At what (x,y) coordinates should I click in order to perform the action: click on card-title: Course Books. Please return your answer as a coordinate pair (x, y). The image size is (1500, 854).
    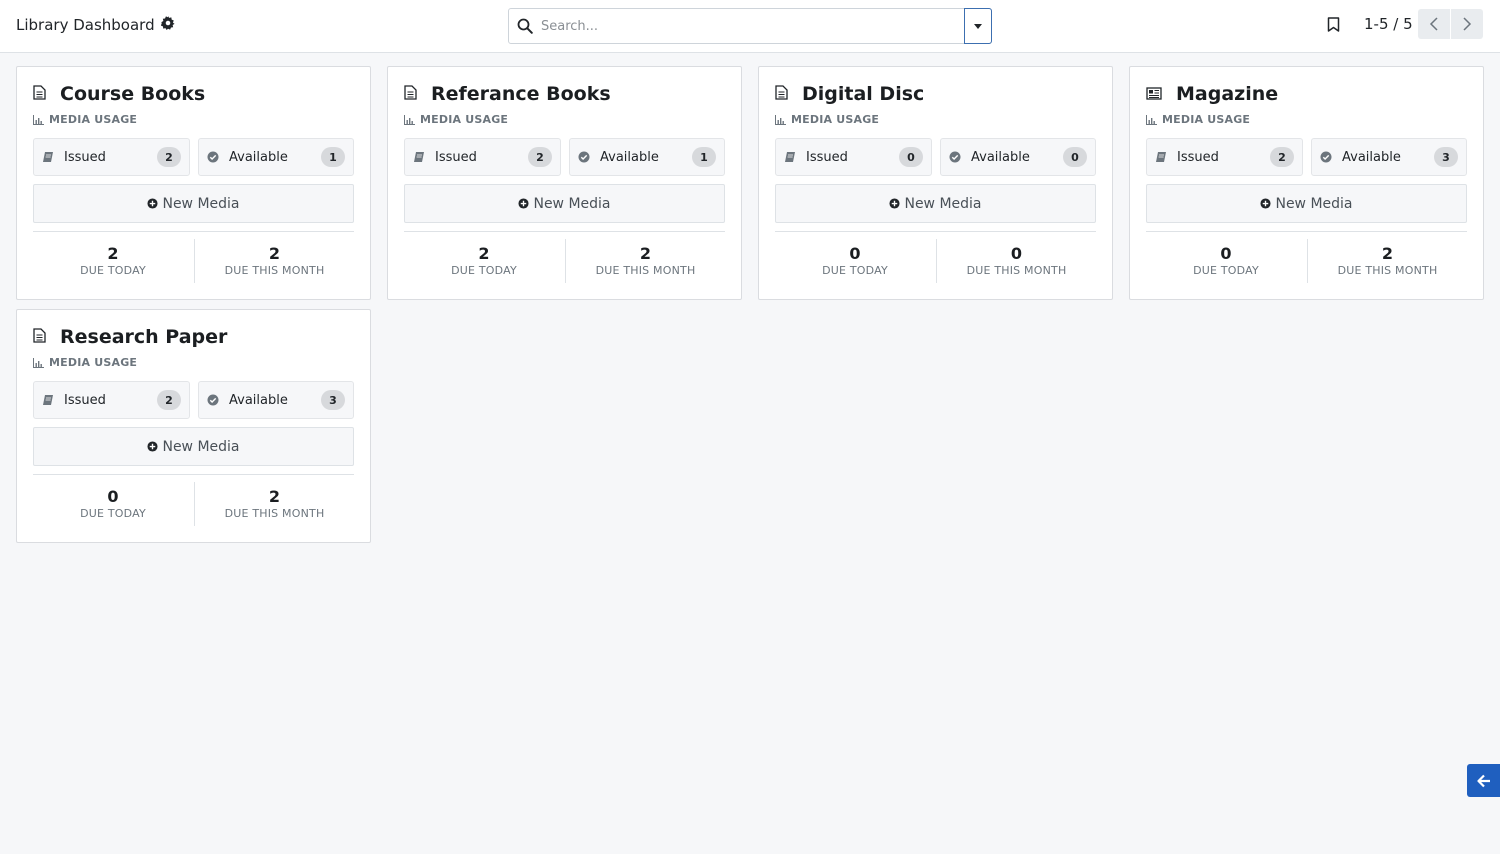
    Looking at the image, I should click on (132, 94).